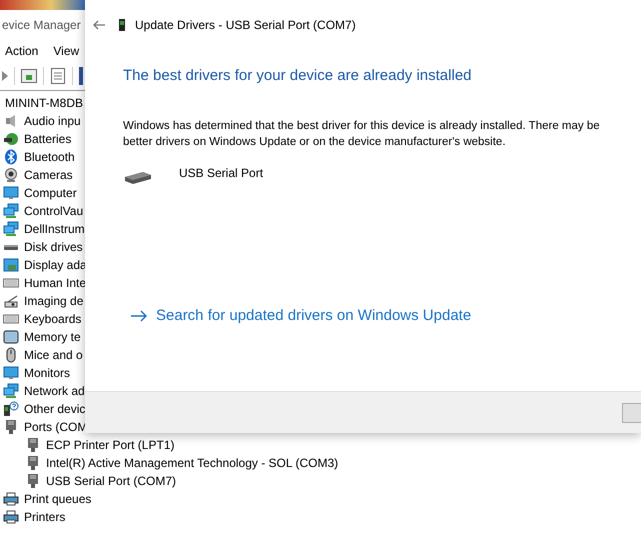  What do you see at coordinates (111, 481) in the screenshot?
I see `tree-item: USB Serial Port (COM7)` at bounding box center [111, 481].